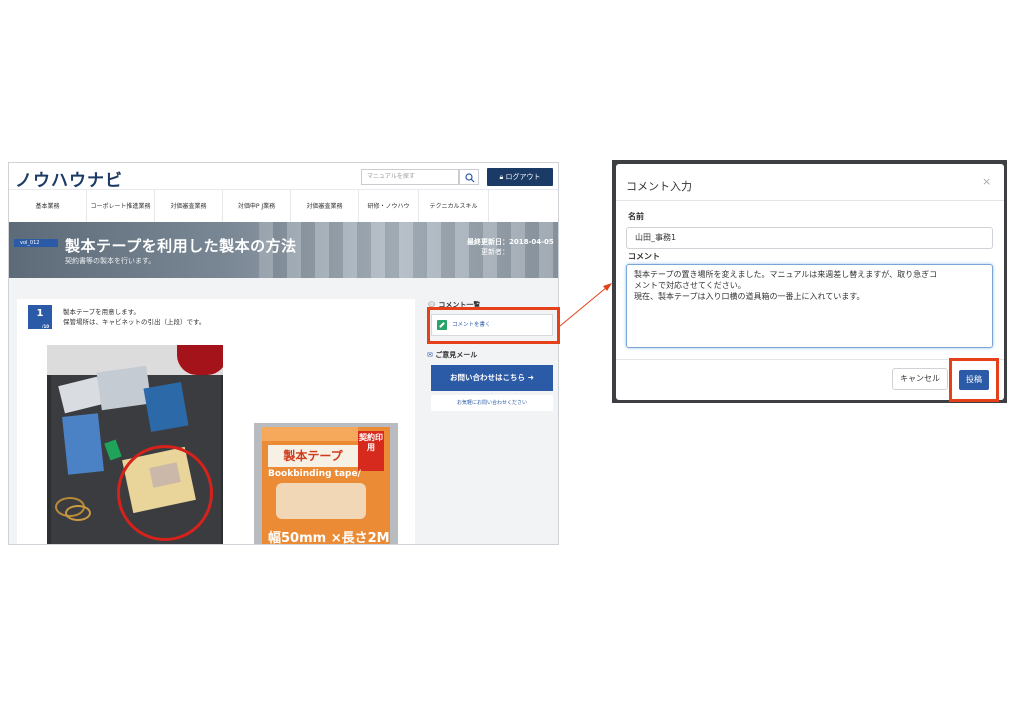 Image resolution: width=1024 pixels, height=706 pixels. Describe the element at coordinates (786, 274) in the screenshot. I see `comment-line-1: 製本テープの置き場所を変えました。マニュアルは来週差し替えますが、取り急ぎコ` at that location.